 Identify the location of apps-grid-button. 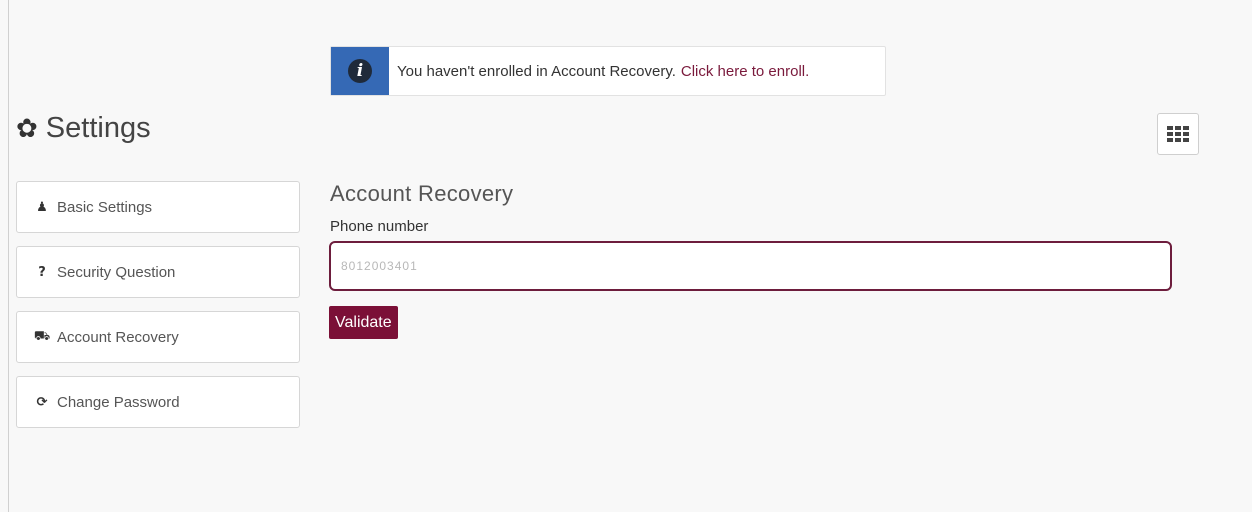
(1178, 134).